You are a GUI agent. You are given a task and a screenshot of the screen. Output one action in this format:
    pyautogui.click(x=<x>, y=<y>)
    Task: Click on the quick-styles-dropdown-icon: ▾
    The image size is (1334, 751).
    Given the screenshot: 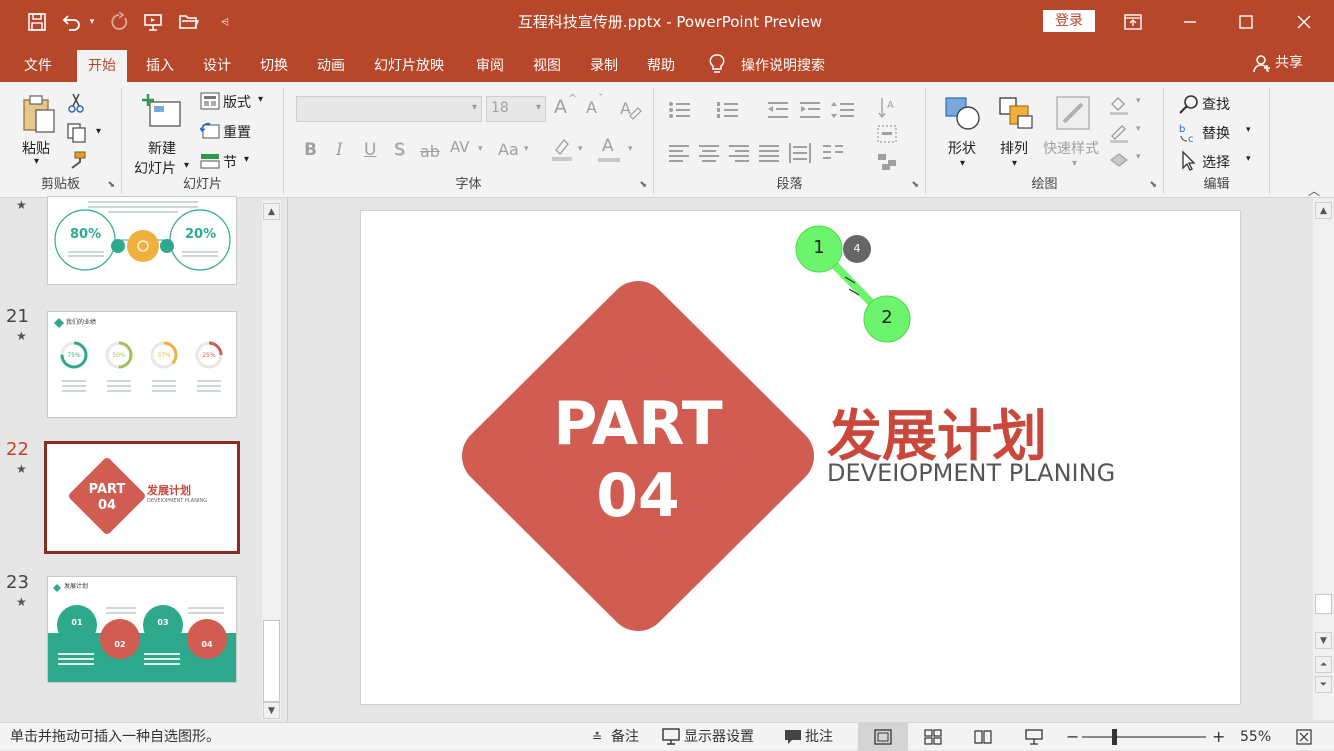 What is the action you would take?
    pyautogui.click(x=1074, y=163)
    